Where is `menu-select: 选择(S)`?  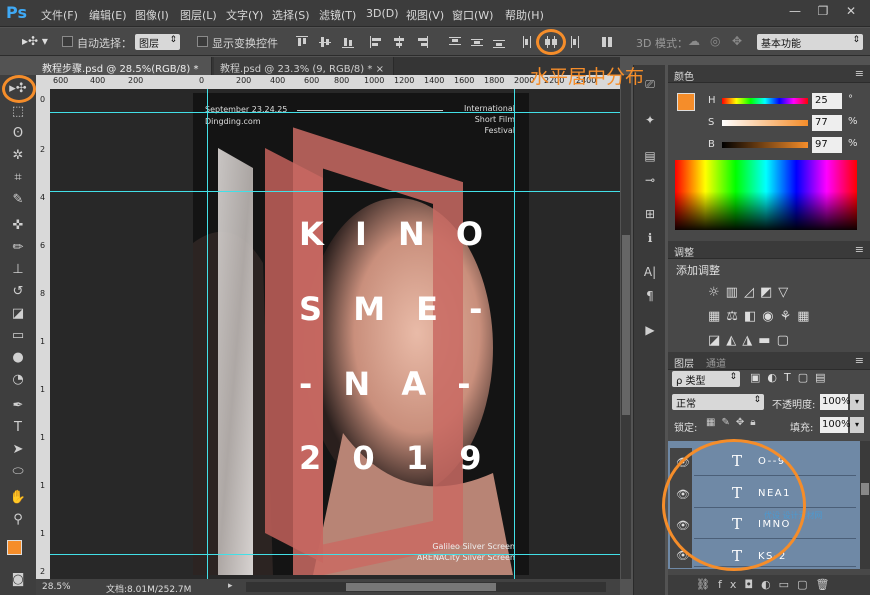 menu-select: 选择(S) is located at coordinates (291, 15).